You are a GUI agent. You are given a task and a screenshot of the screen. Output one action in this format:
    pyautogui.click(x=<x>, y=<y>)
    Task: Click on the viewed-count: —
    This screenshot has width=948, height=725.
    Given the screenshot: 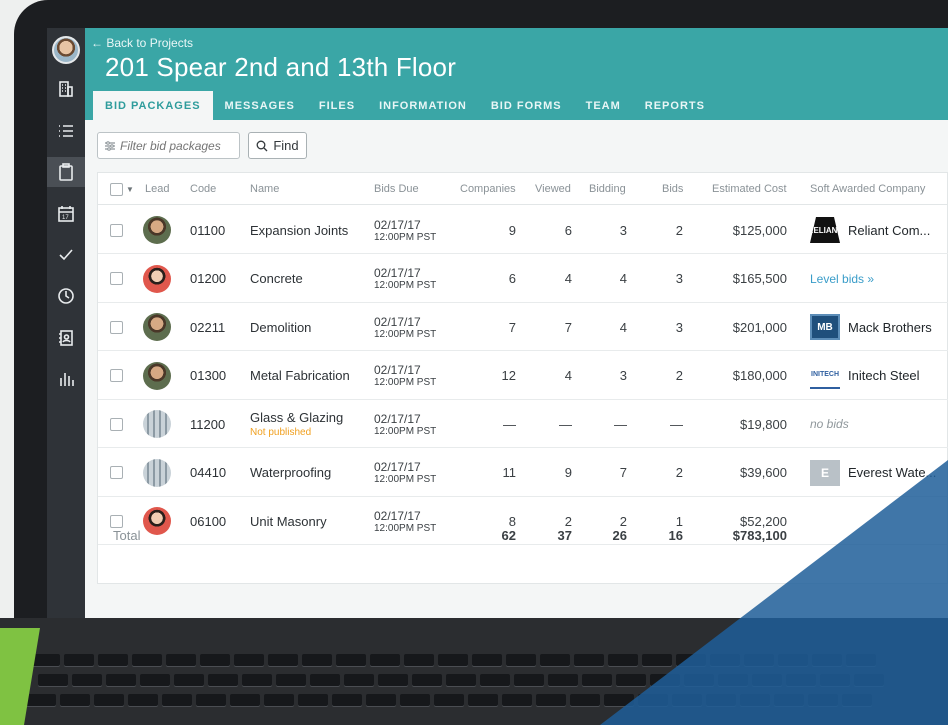 What is the action you would take?
    pyautogui.click(x=565, y=424)
    